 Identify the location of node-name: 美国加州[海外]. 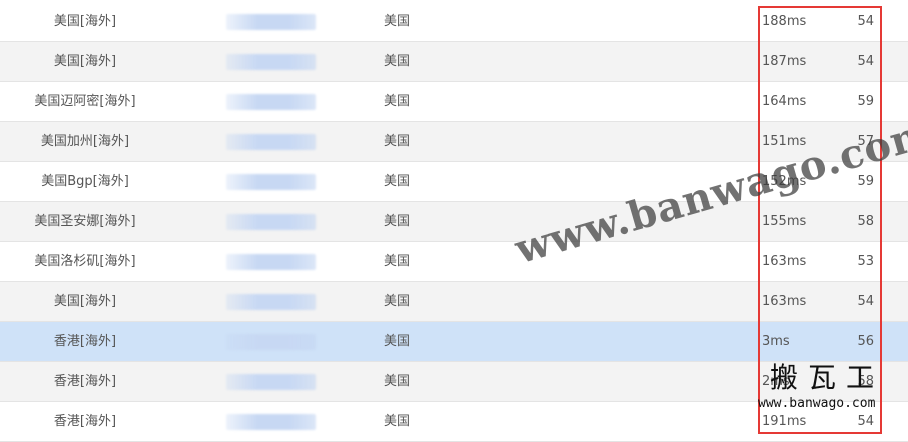
(85, 141).